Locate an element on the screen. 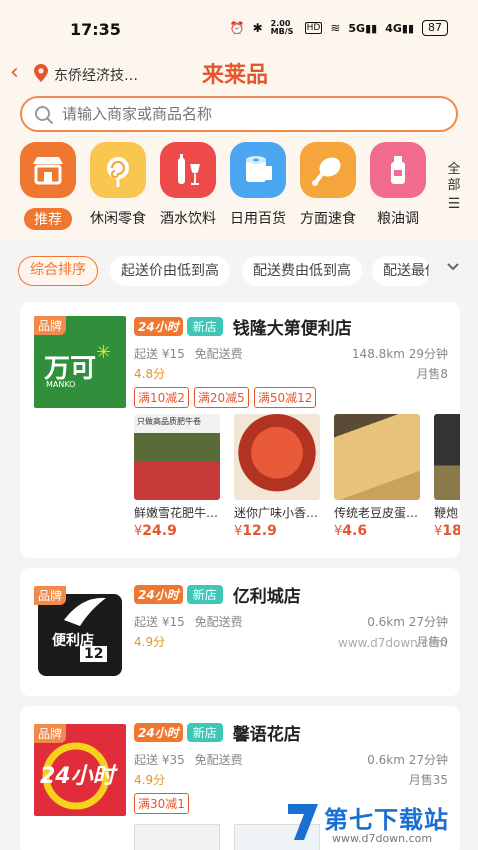 Image resolution: width=478 pixels, height=850 pixels. shop-icon is located at coordinates (48, 170).